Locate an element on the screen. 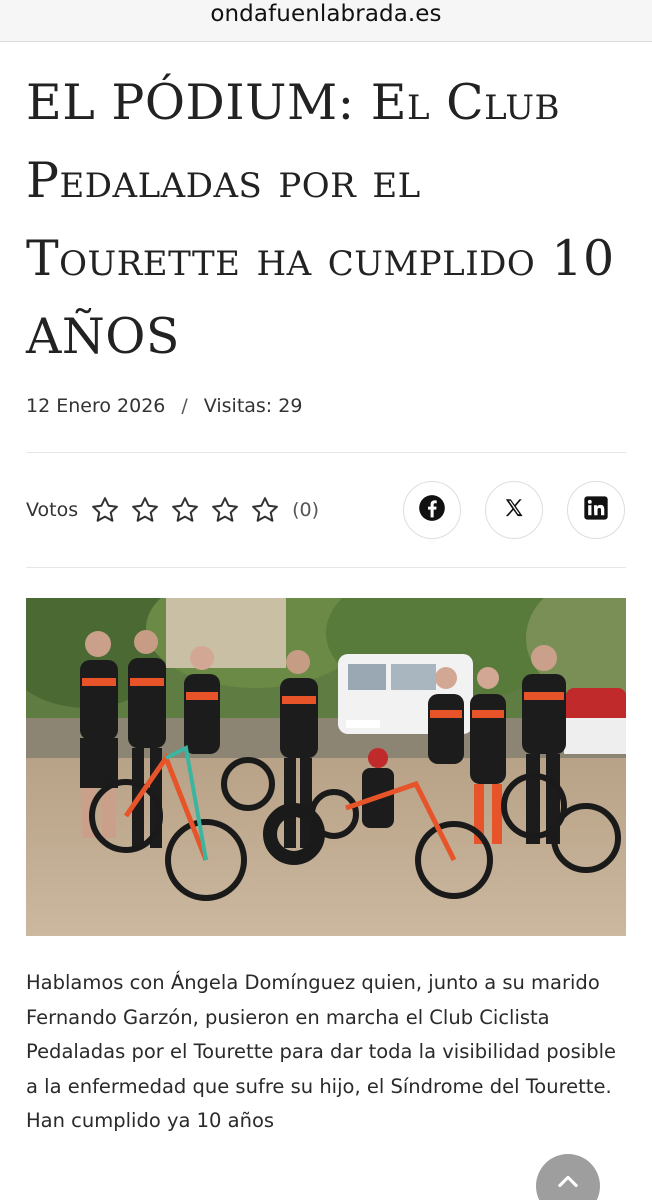 The height and width of the screenshot is (1200, 652). facebook-icon is located at coordinates (432, 510).